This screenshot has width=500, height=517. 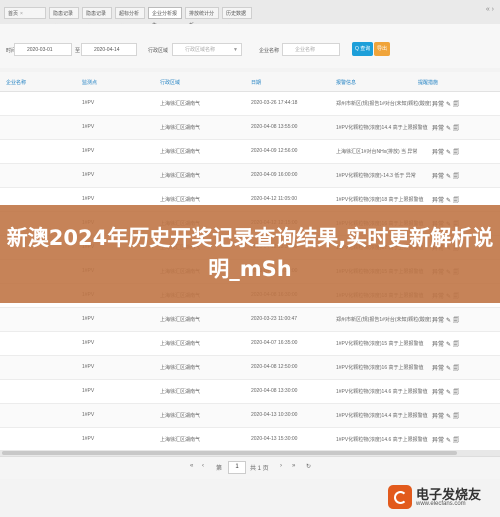 I want to click on logo-icon, so click(x=400, y=497).